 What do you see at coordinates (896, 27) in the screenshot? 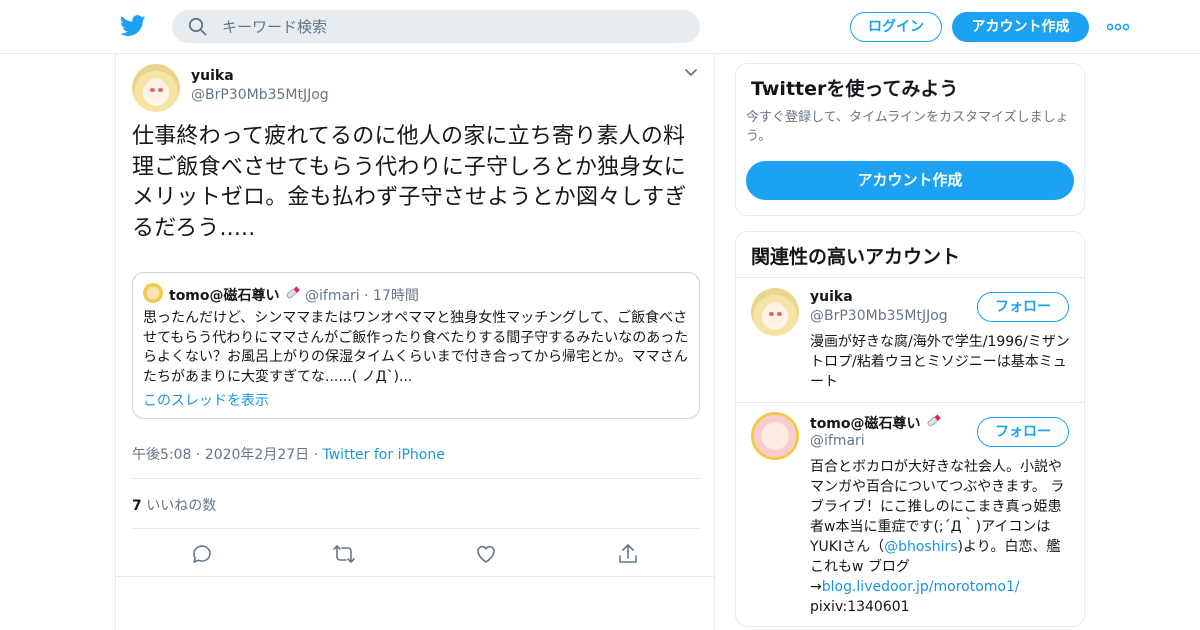
I see `login-button: ログイン` at bounding box center [896, 27].